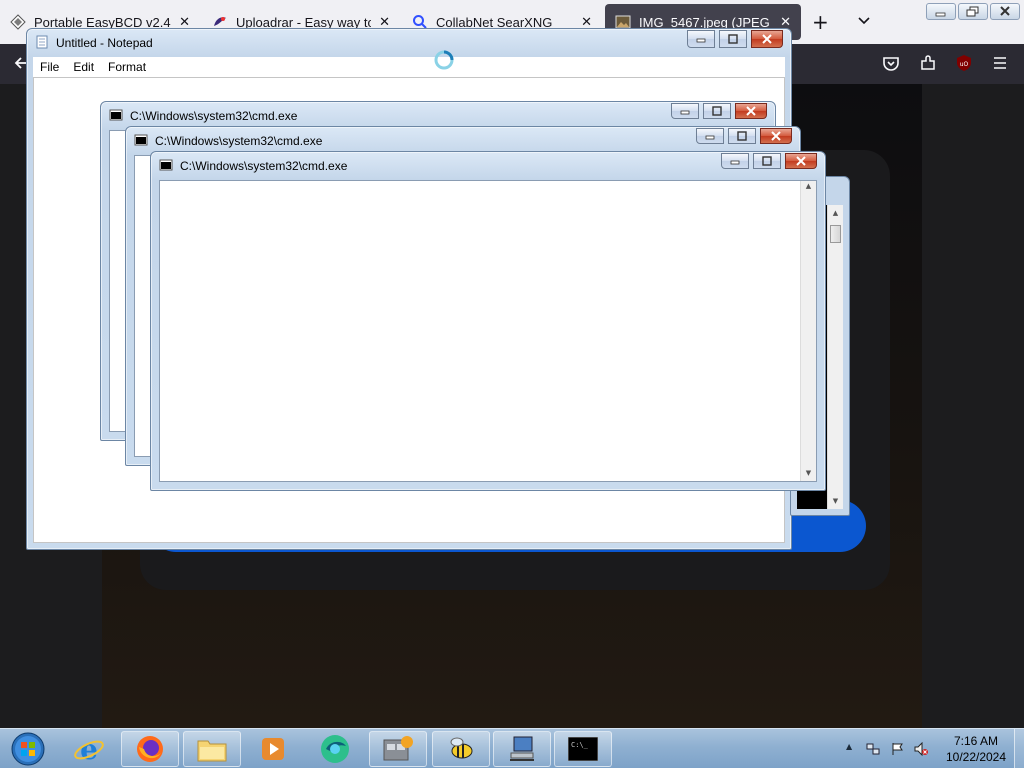  What do you see at coordinates (921, 749) in the screenshot?
I see `volume-muted-icon` at bounding box center [921, 749].